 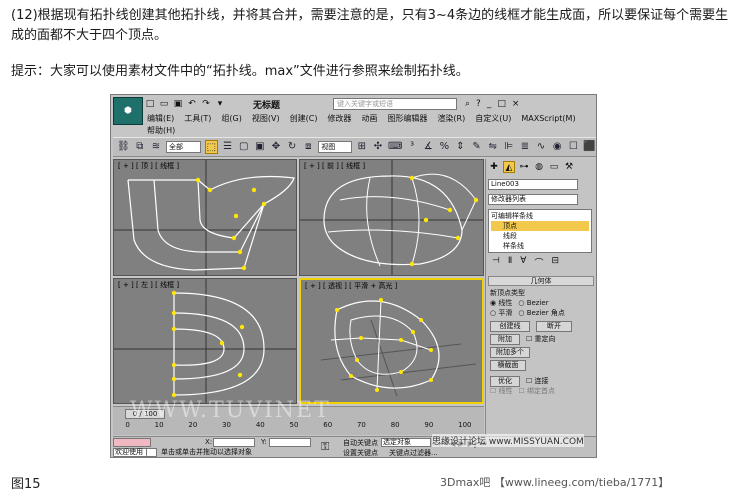 What do you see at coordinates (406, 442) in the screenshot?
I see `selected-dropdown: 选定对象` at bounding box center [406, 442].